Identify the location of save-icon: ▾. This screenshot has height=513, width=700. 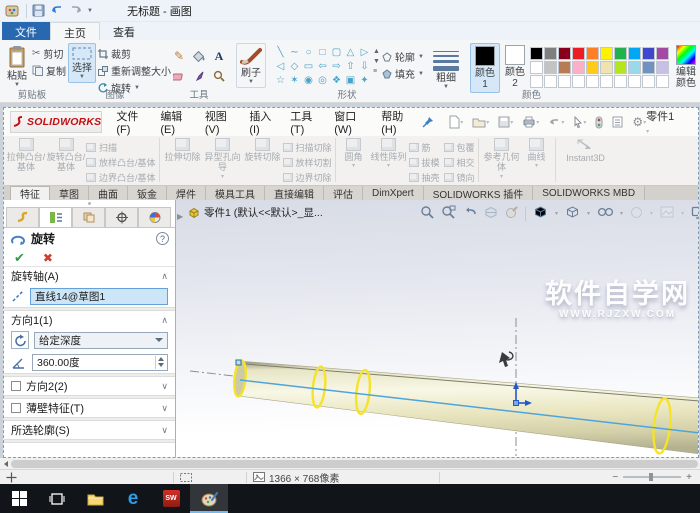
(505, 122).